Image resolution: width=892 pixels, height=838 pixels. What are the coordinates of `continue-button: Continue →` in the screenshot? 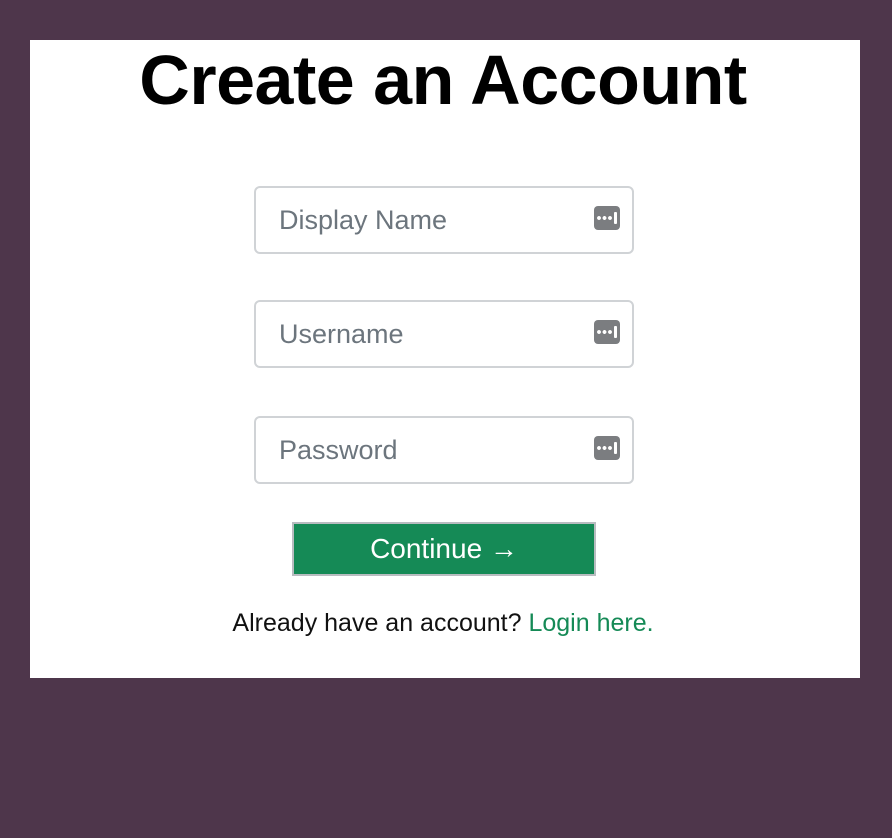 It's located at (444, 549).